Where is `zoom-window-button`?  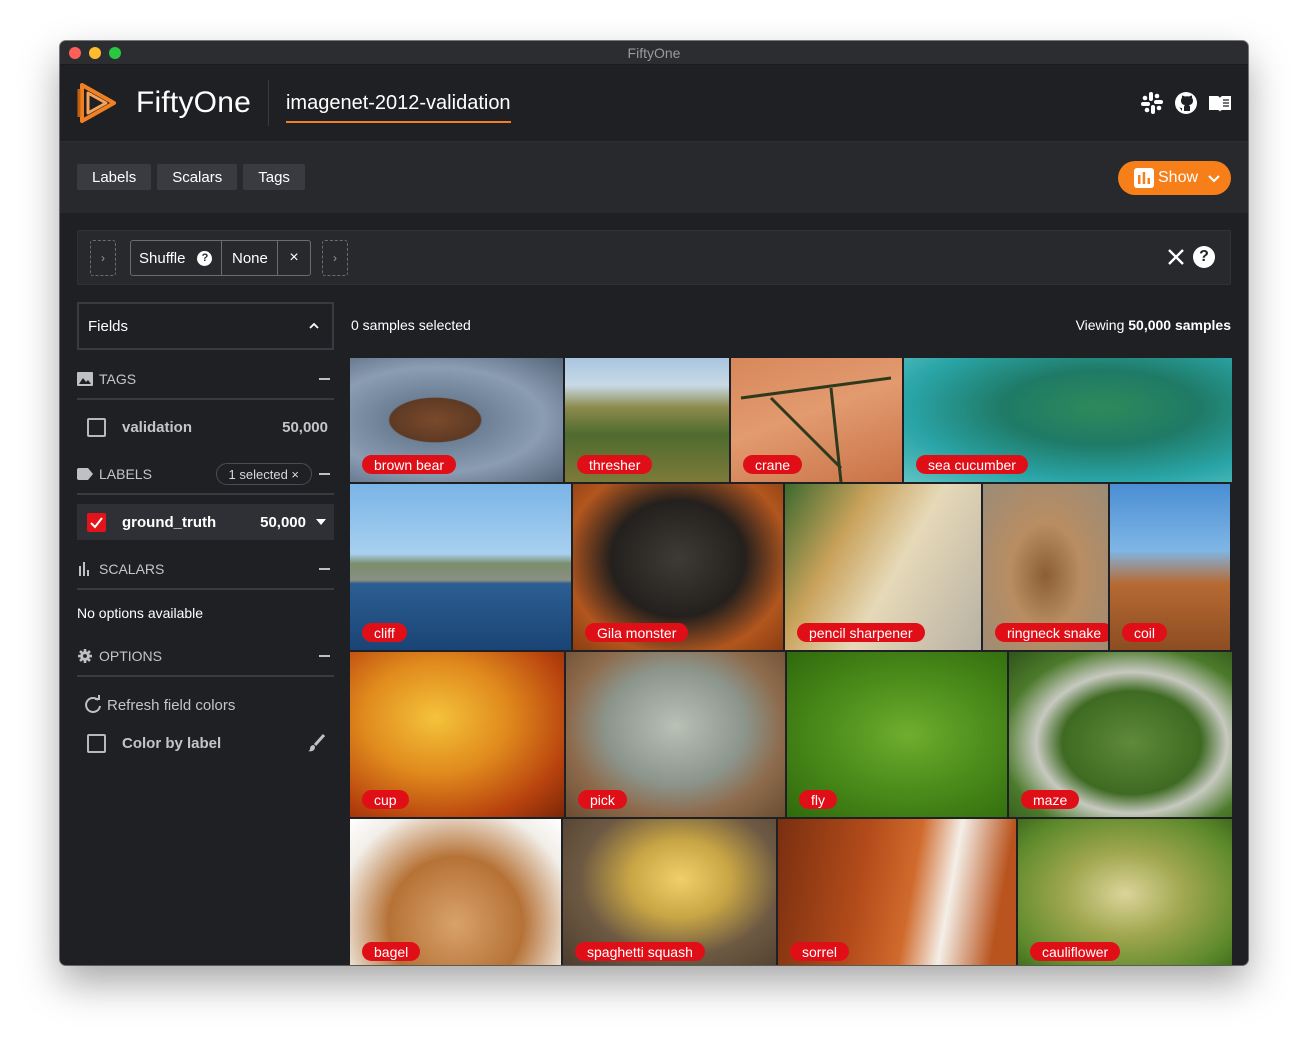 zoom-window-button is located at coordinates (115, 53).